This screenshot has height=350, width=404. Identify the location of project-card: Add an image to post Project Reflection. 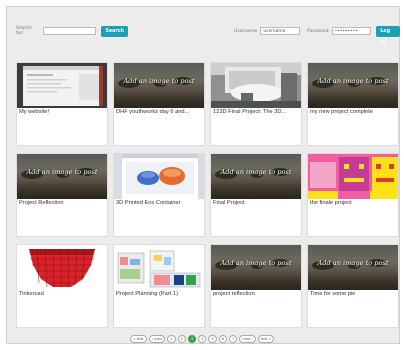
(62, 195).